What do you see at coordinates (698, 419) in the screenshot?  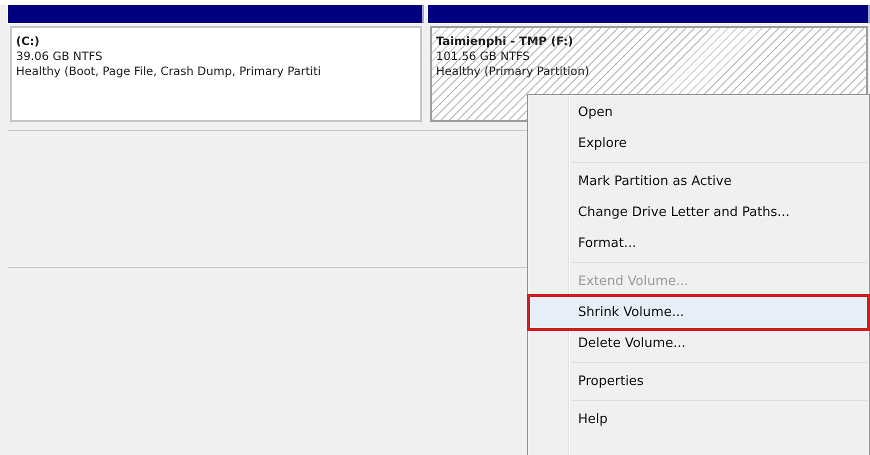 I see `menu-item: Help` at bounding box center [698, 419].